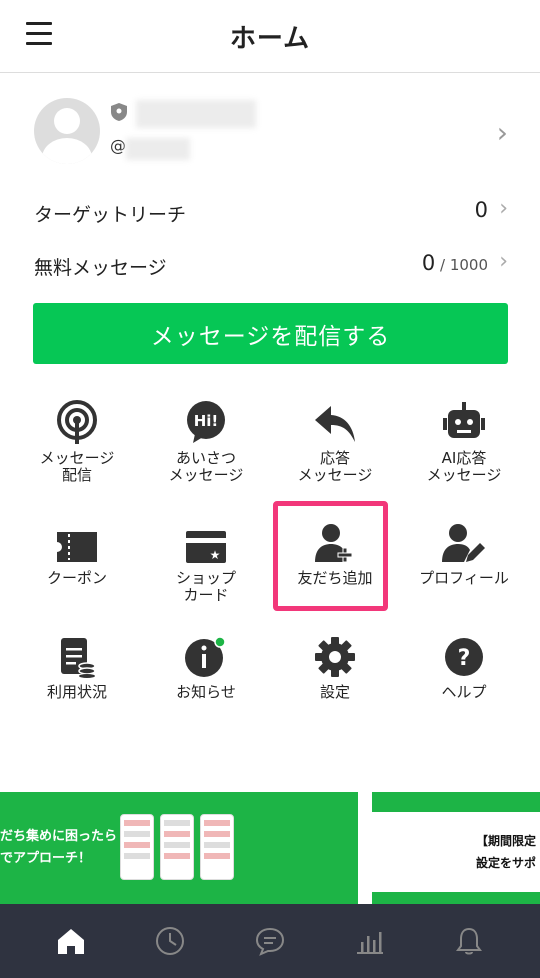 This screenshot has height=978, width=540. What do you see at coordinates (270, 333) in the screenshot?
I see `send-message-button: メッセージを配信する` at bounding box center [270, 333].